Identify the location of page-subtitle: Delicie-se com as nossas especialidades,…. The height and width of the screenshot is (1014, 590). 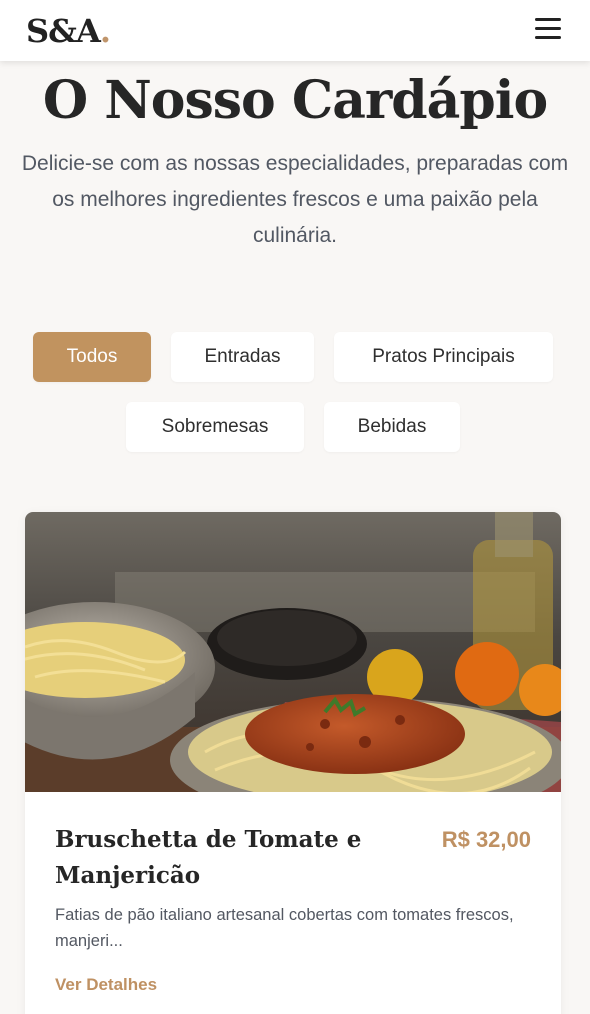
(295, 199).